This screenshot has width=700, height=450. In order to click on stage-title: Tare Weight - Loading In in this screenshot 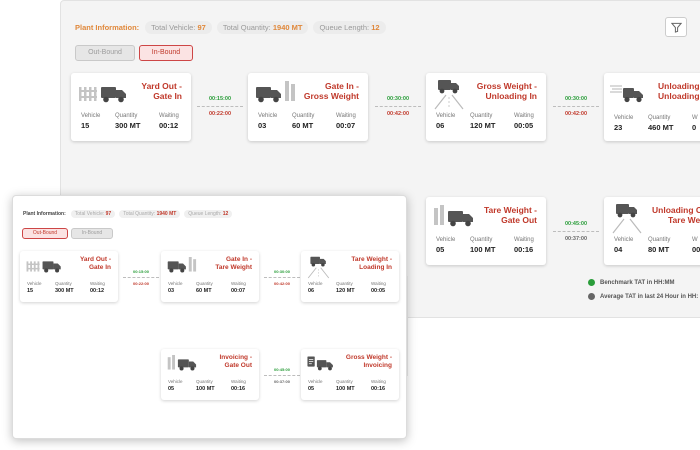, I will do `click(371, 263)`.